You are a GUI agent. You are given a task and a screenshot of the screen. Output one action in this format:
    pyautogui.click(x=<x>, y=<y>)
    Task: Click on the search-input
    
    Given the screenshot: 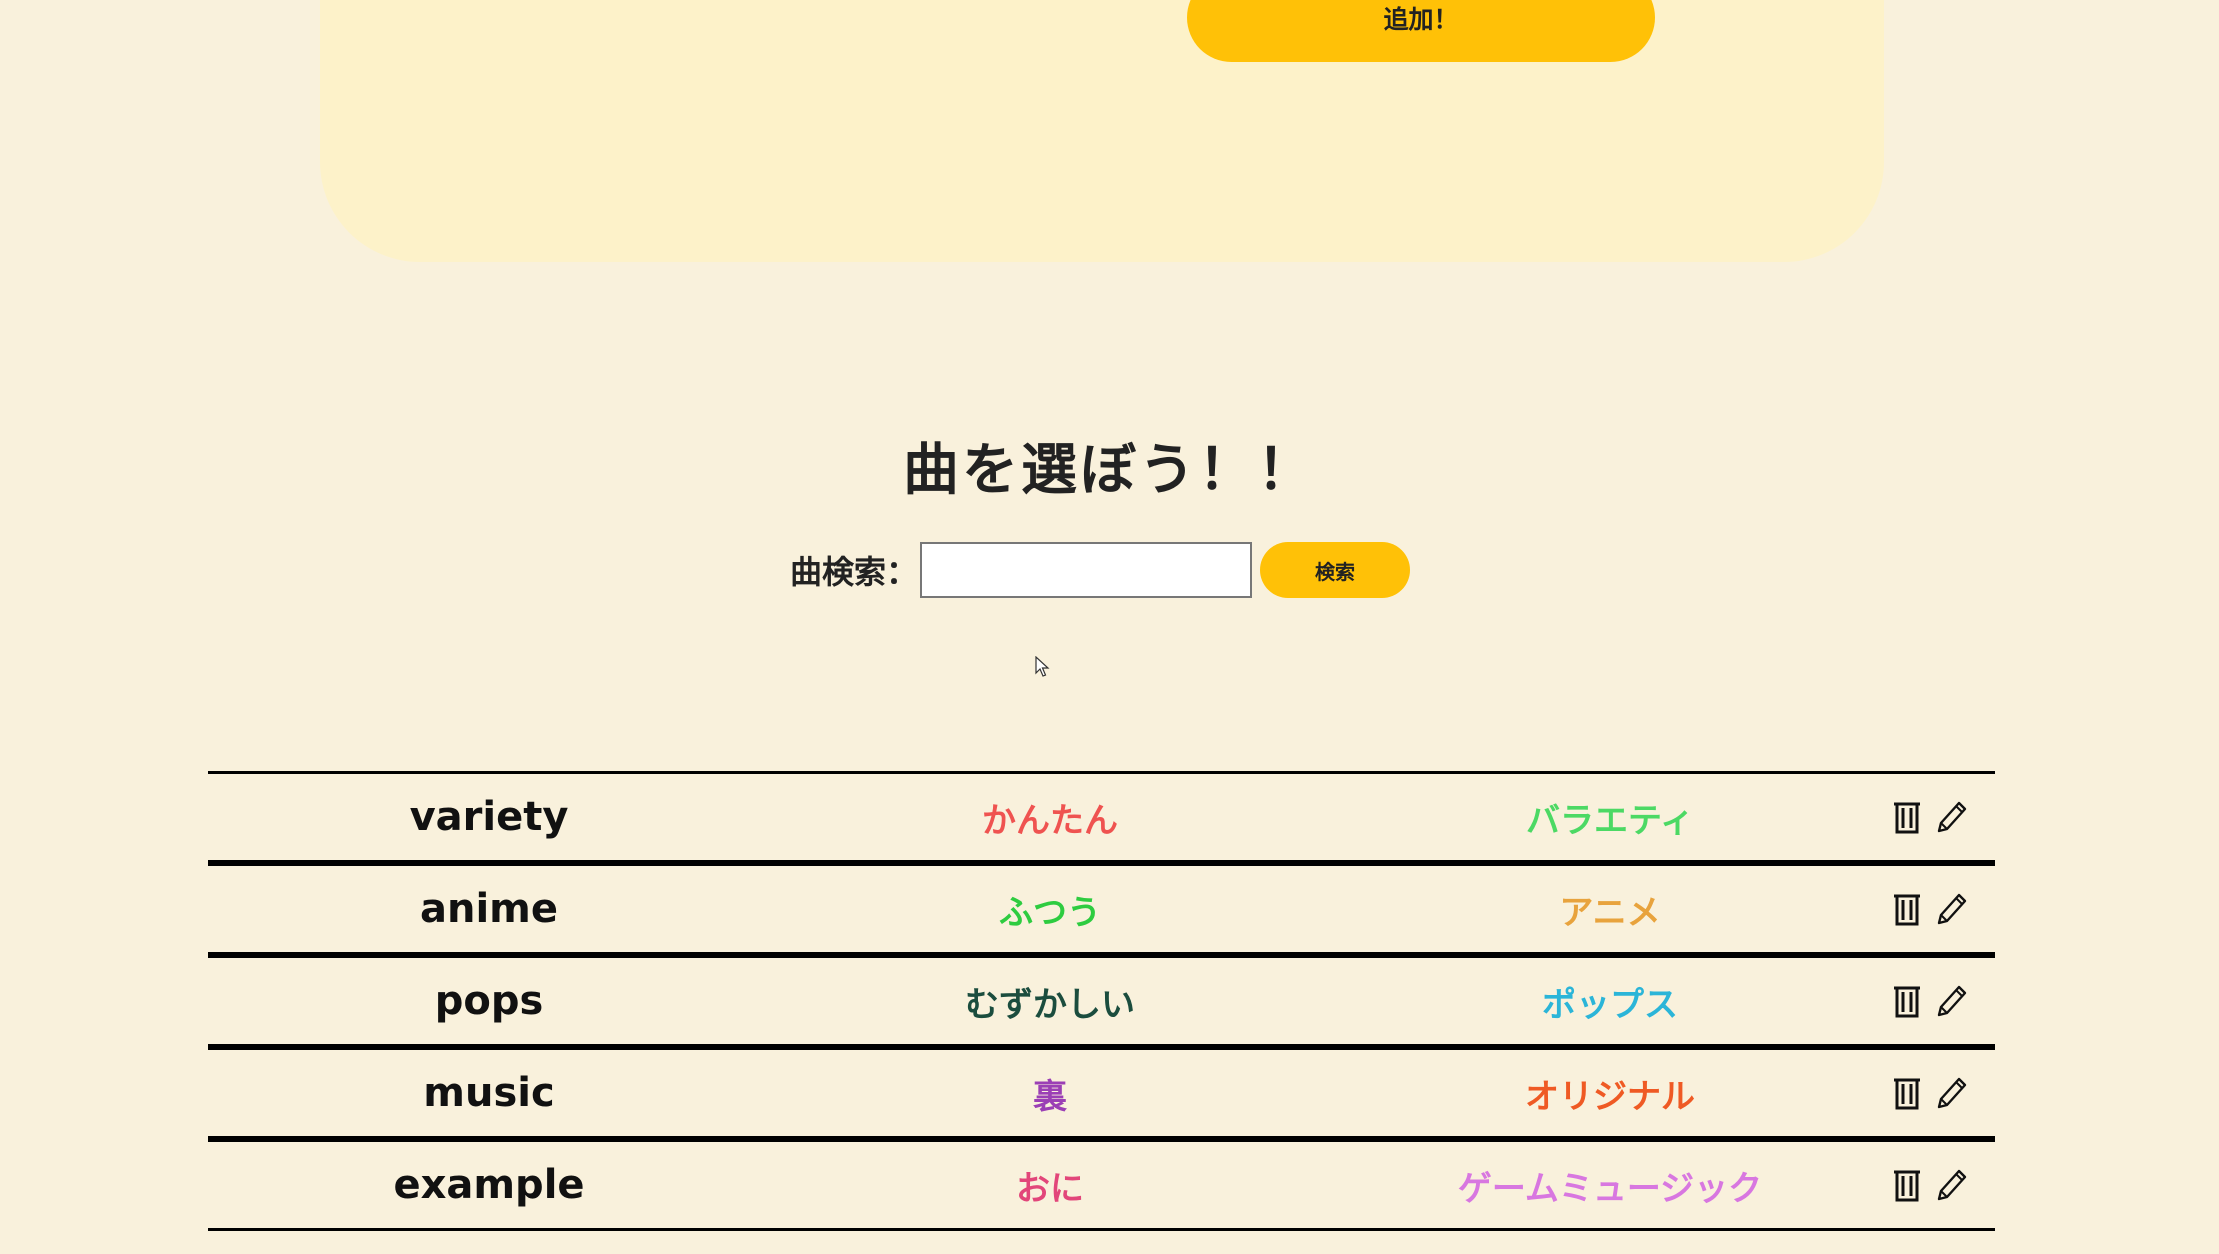 What is the action you would take?
    pyautogui.click(x=1086, y=570)
    